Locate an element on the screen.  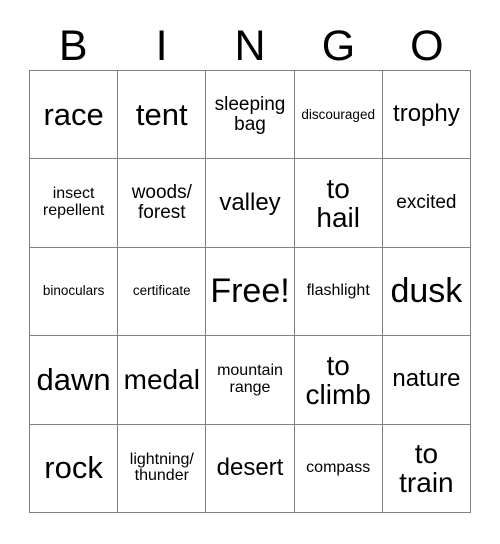
bingo-cell: discouraged is located at coordinates (338, 115).